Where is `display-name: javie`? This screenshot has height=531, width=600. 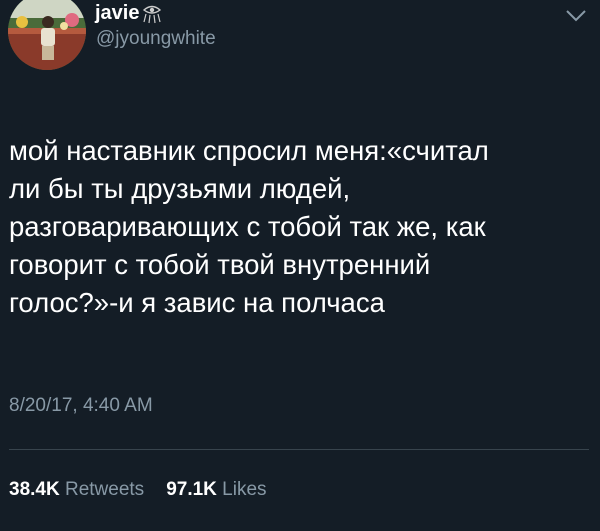
display-name: javie is located at coordinates (117, 13).